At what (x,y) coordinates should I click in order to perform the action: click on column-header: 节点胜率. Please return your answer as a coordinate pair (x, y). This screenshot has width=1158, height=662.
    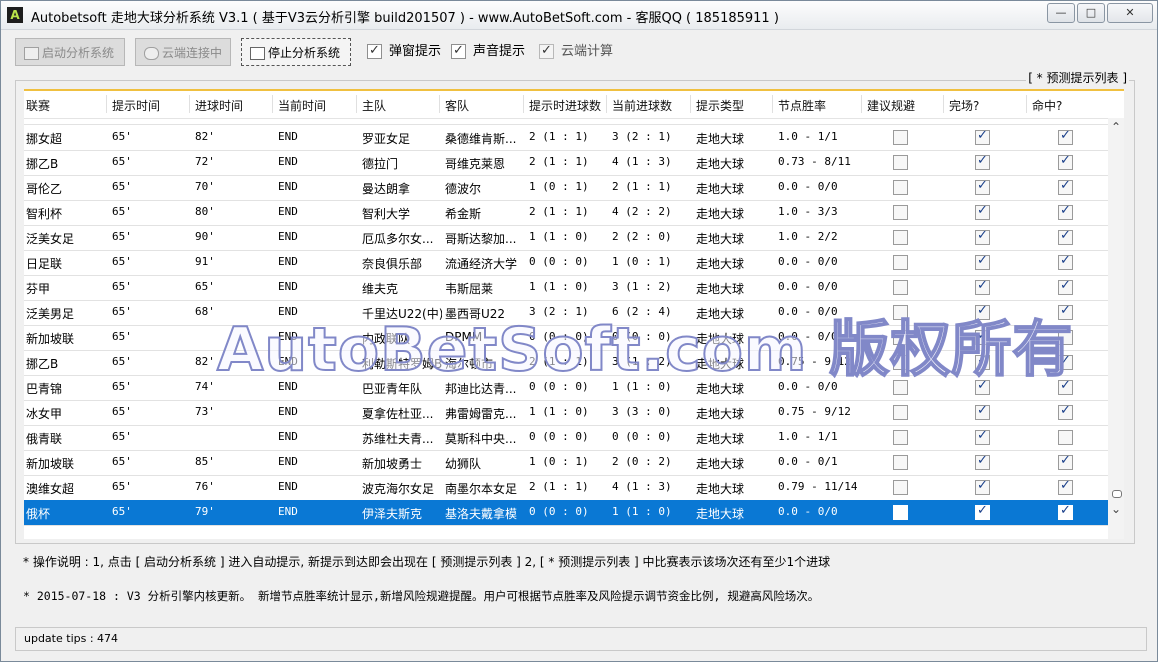
    Looking at the image, I should click on (802, 105).